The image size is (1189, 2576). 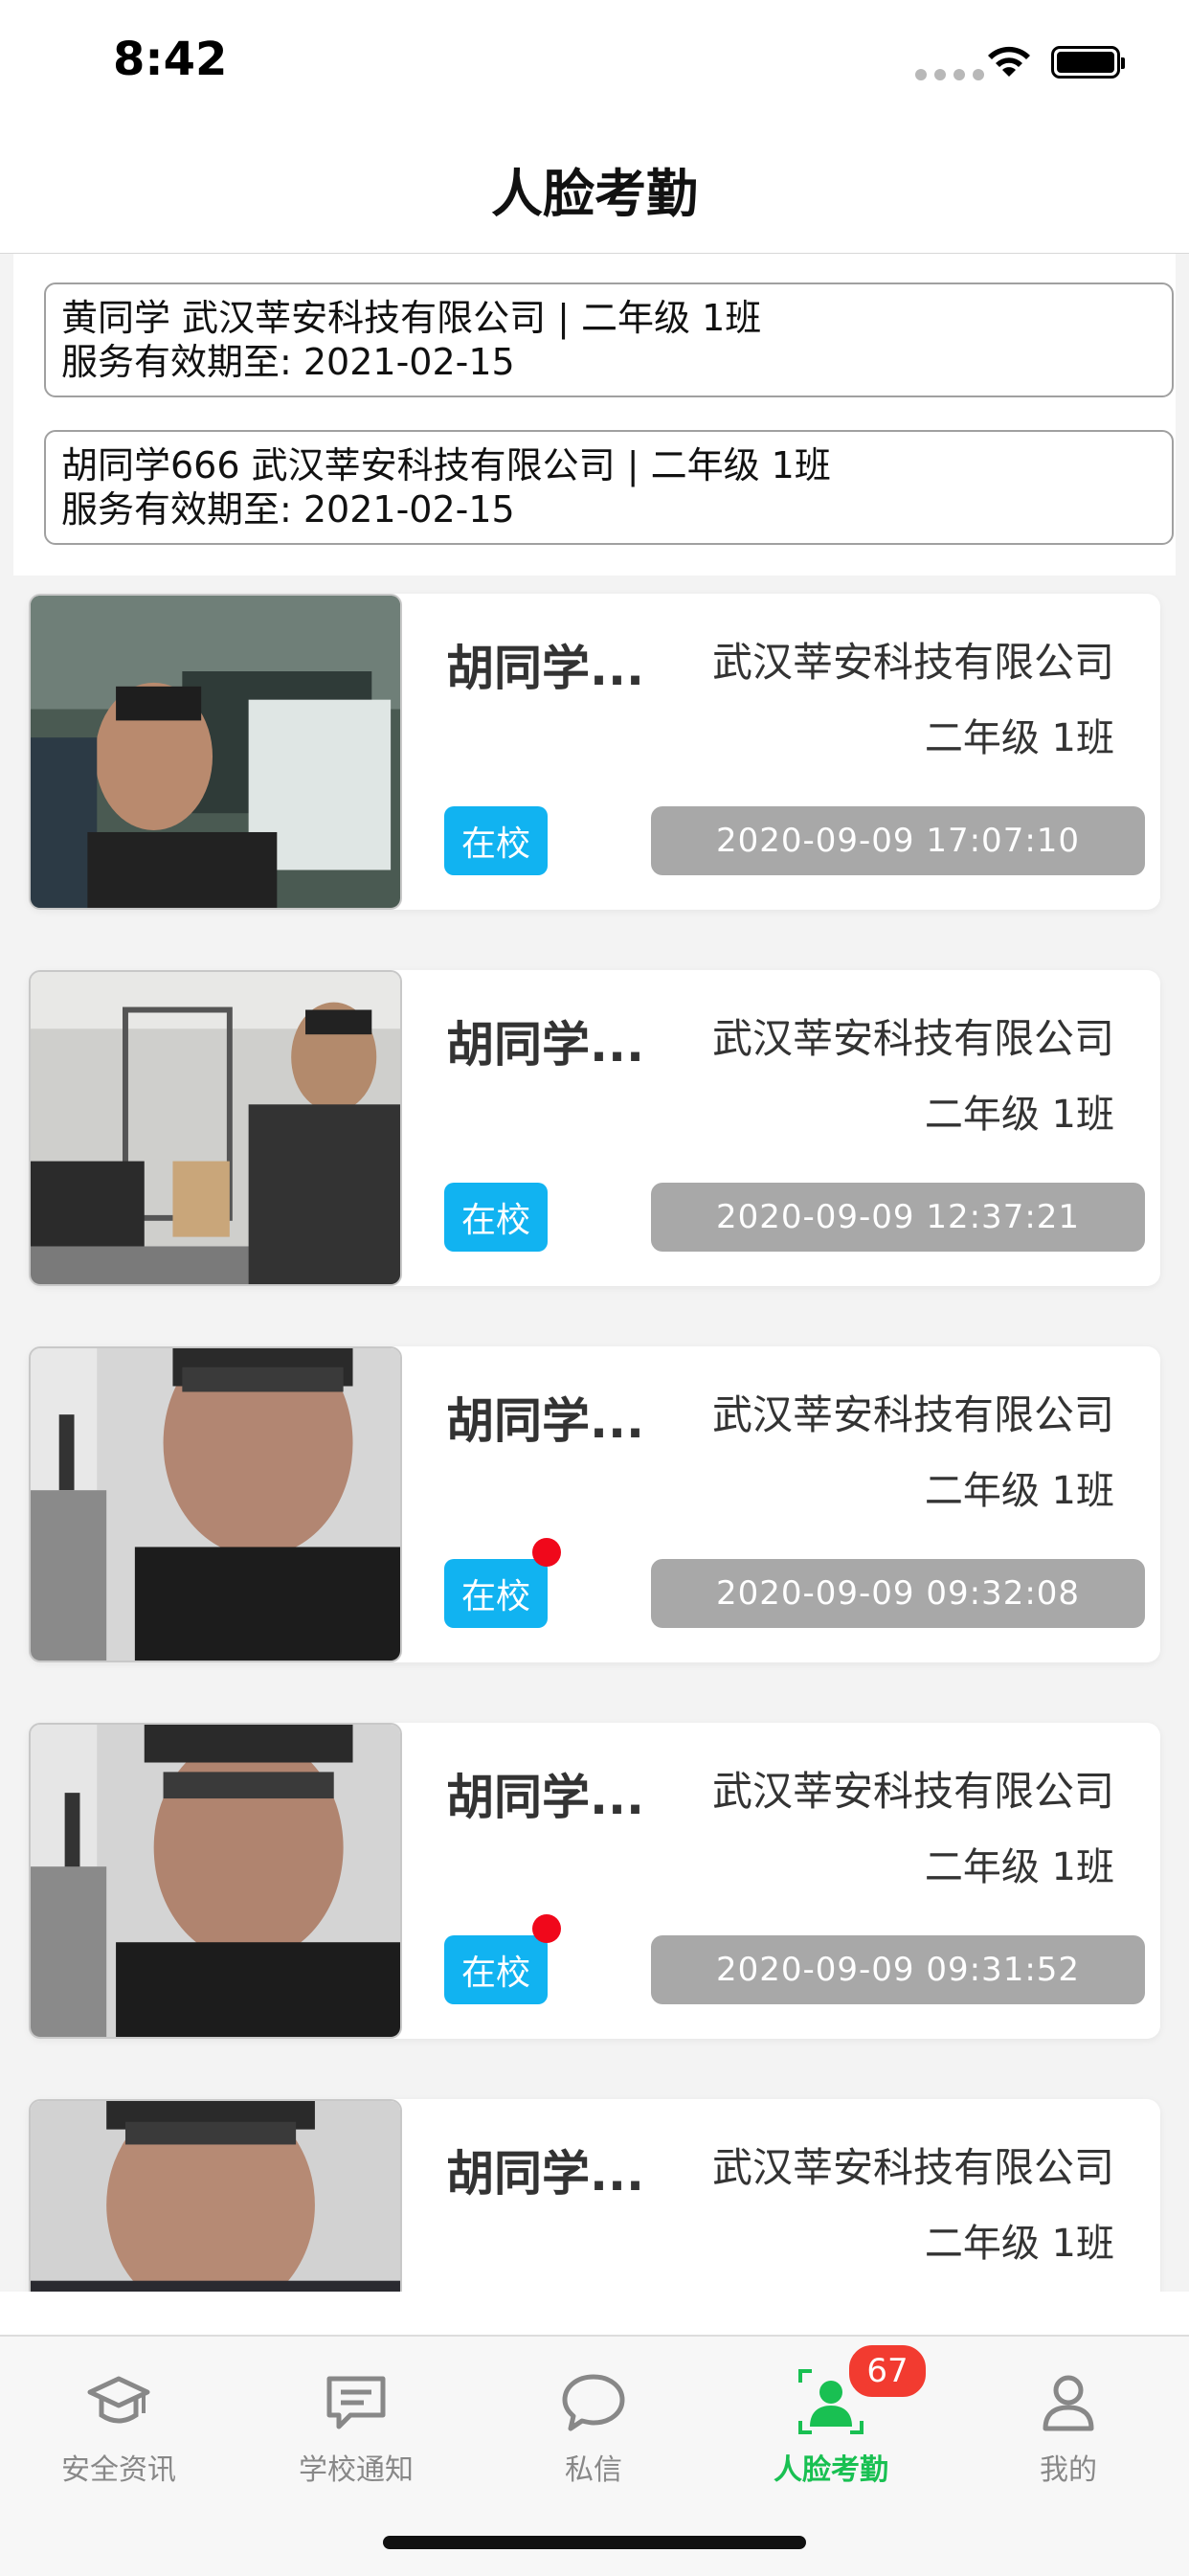 I want to click on attendance-time: 2020-09-09 17:07:10, so click(x=898, y=840).